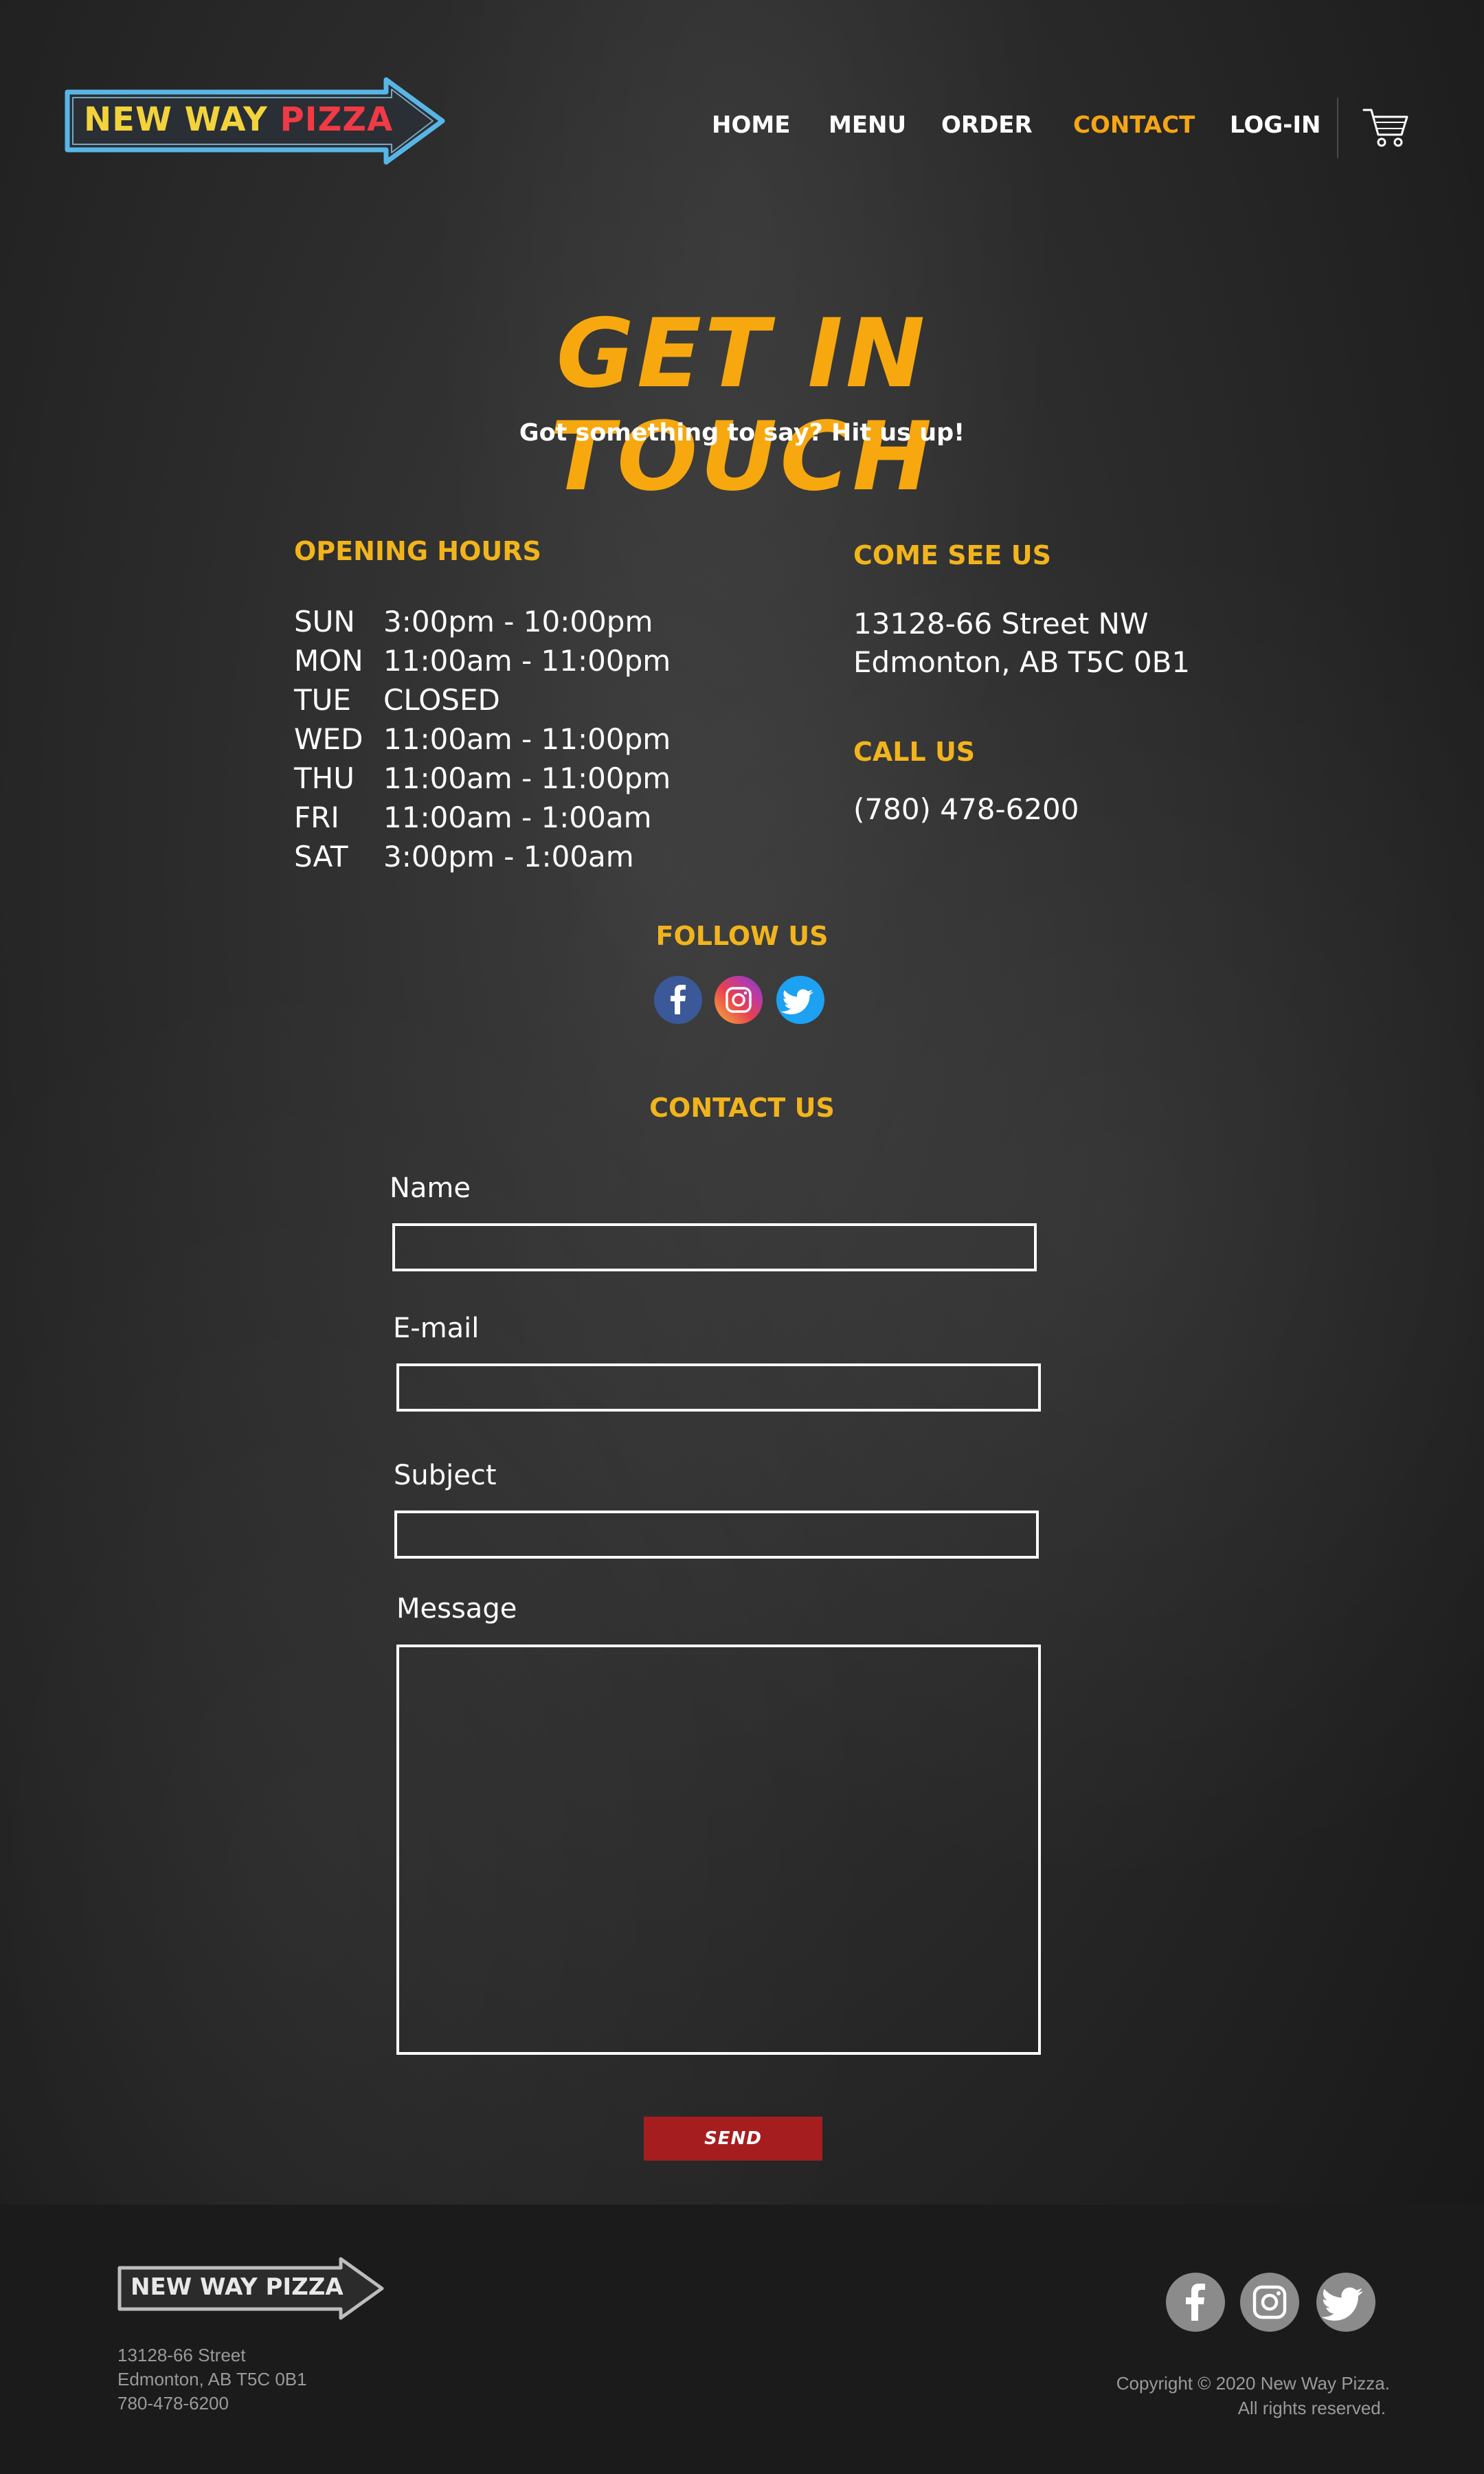  I want to click on nav-menu: MENU, so click(867, 128).